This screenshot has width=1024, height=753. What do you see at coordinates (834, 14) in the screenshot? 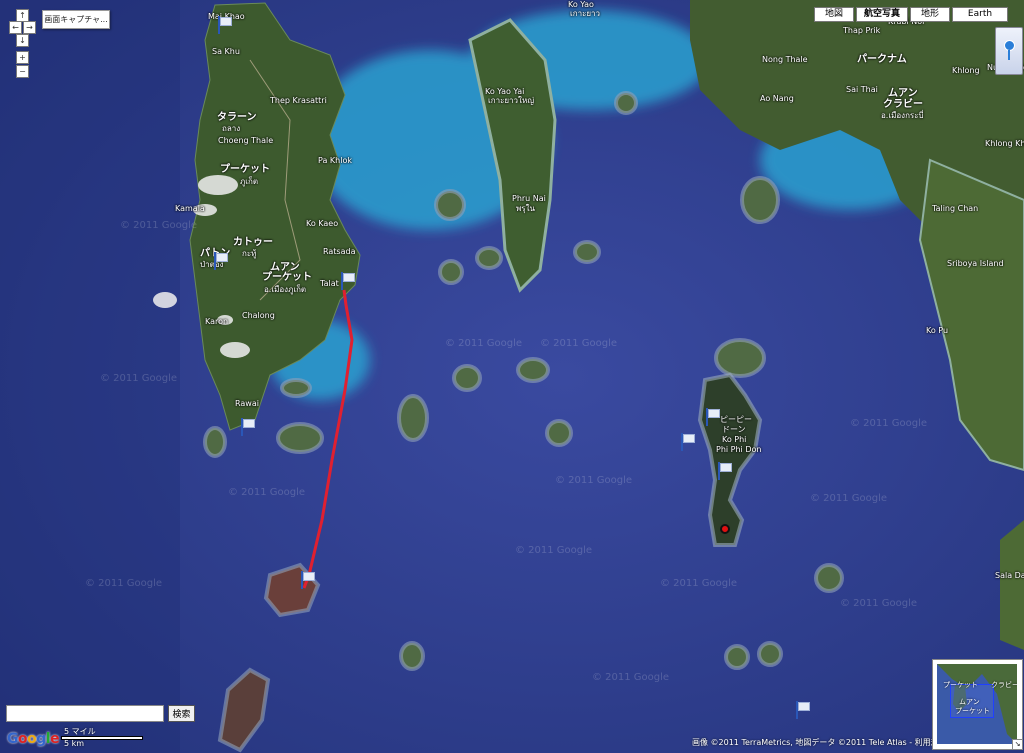
I see `map-type-map-button: 地図` at bounding box center [834, 14].